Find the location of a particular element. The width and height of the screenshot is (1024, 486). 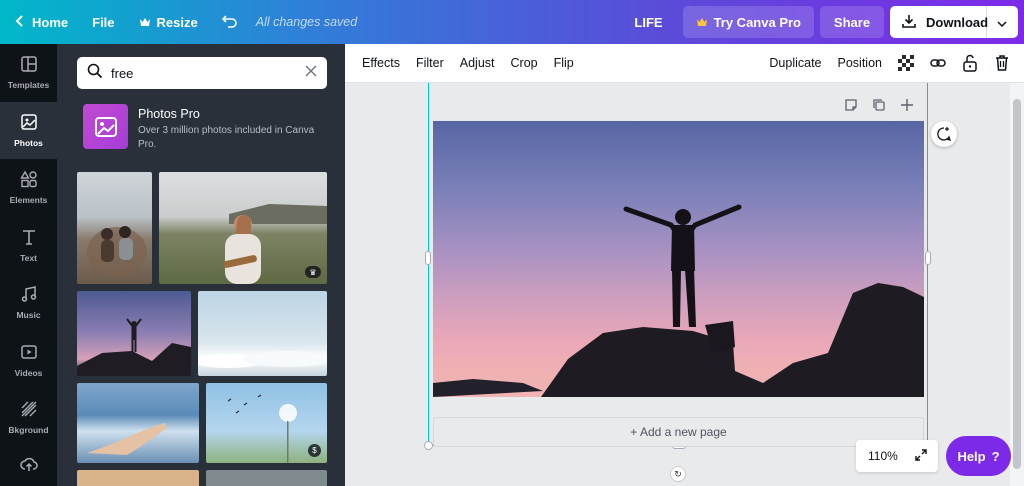

rail-item-uploads is located at coordinates (28, 466).